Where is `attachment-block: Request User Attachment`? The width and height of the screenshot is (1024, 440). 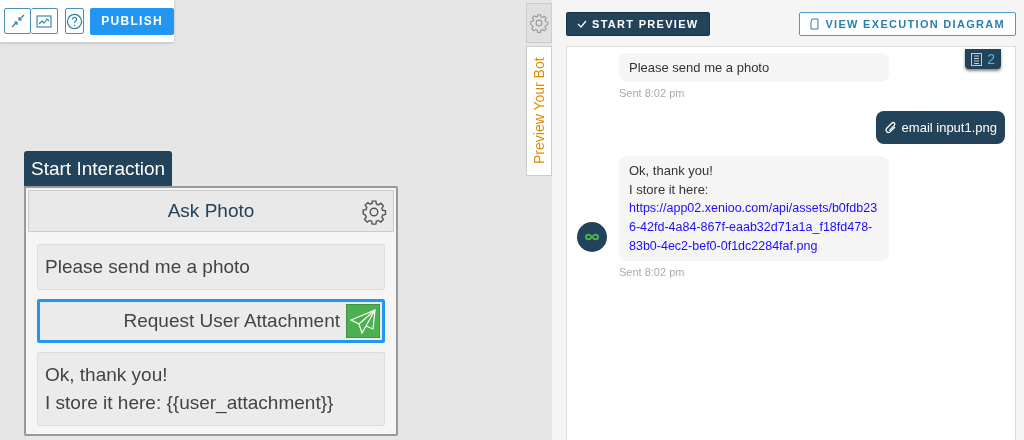 attachment-block: Request User Attachment is located at coordinates (211, 321).